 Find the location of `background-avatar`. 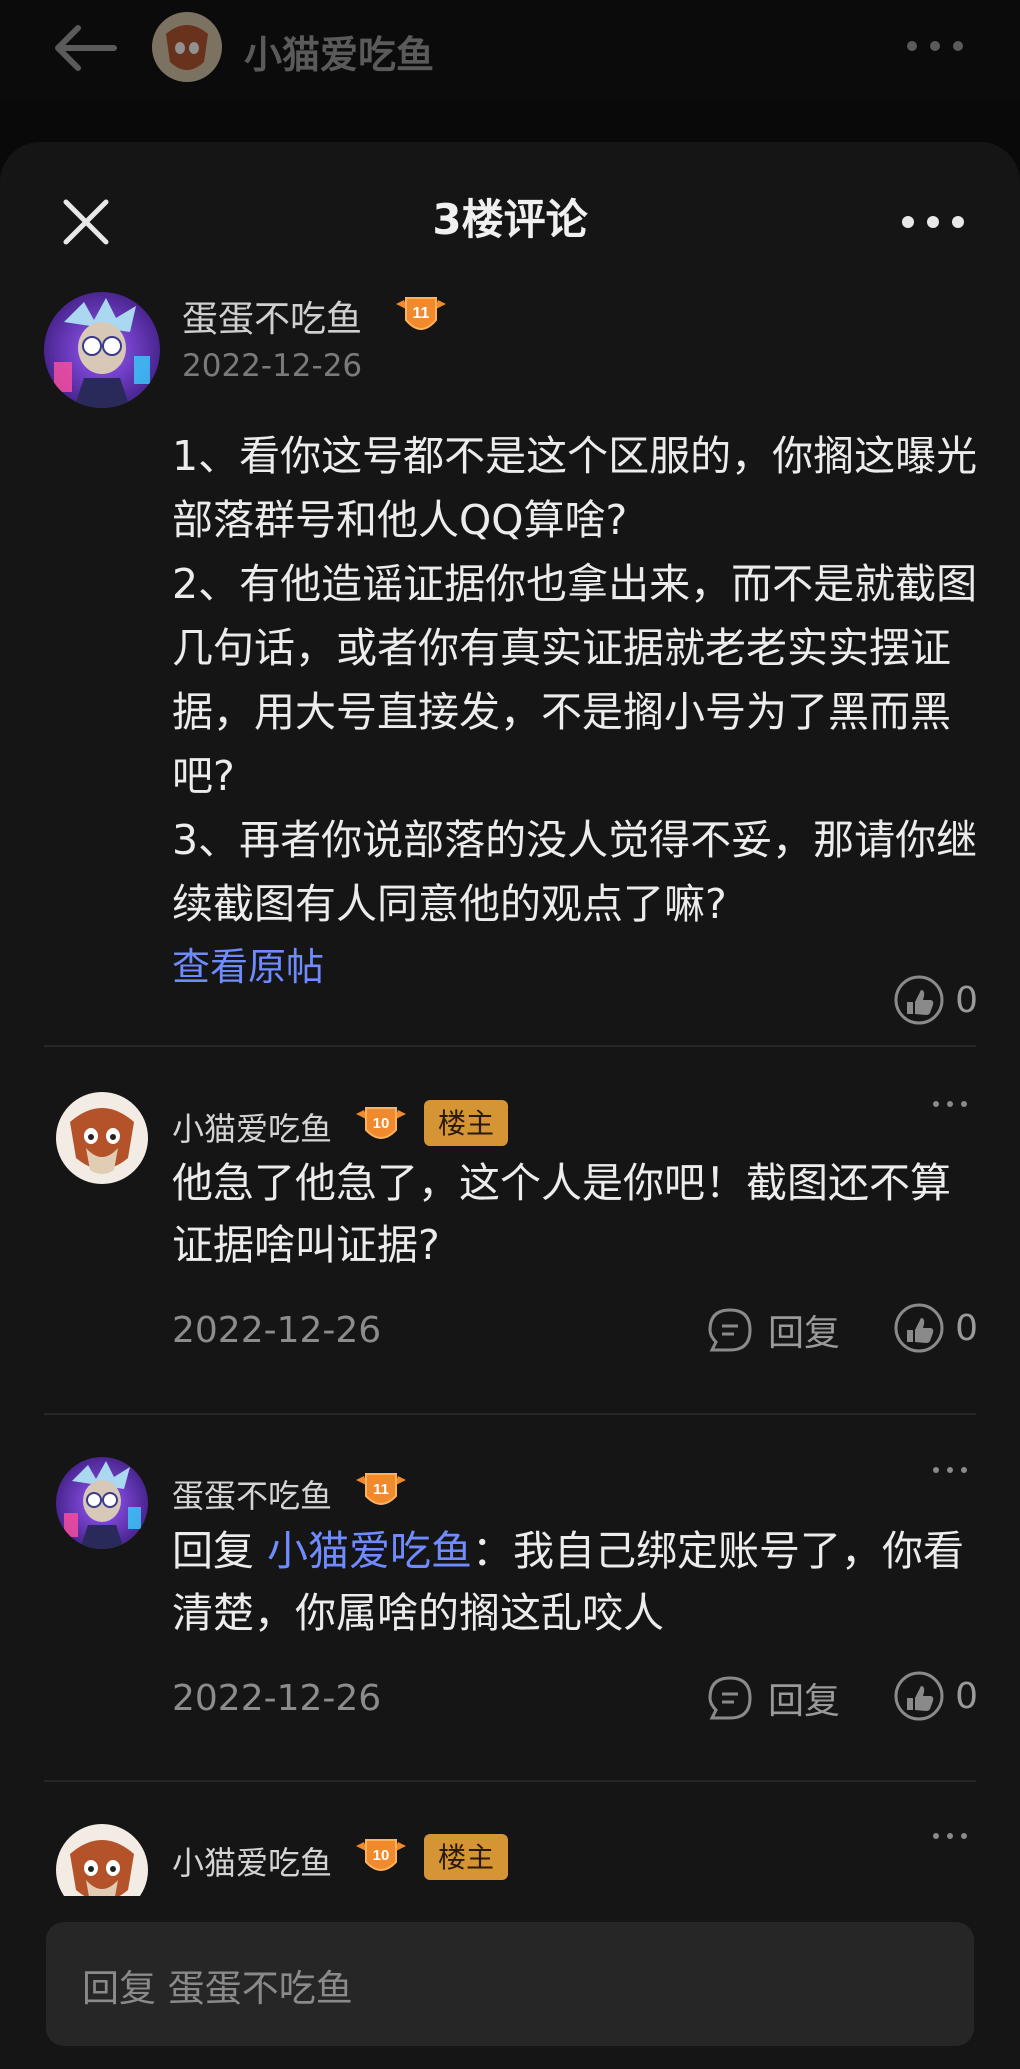

background-avatar is located at coordinates (187, 47).